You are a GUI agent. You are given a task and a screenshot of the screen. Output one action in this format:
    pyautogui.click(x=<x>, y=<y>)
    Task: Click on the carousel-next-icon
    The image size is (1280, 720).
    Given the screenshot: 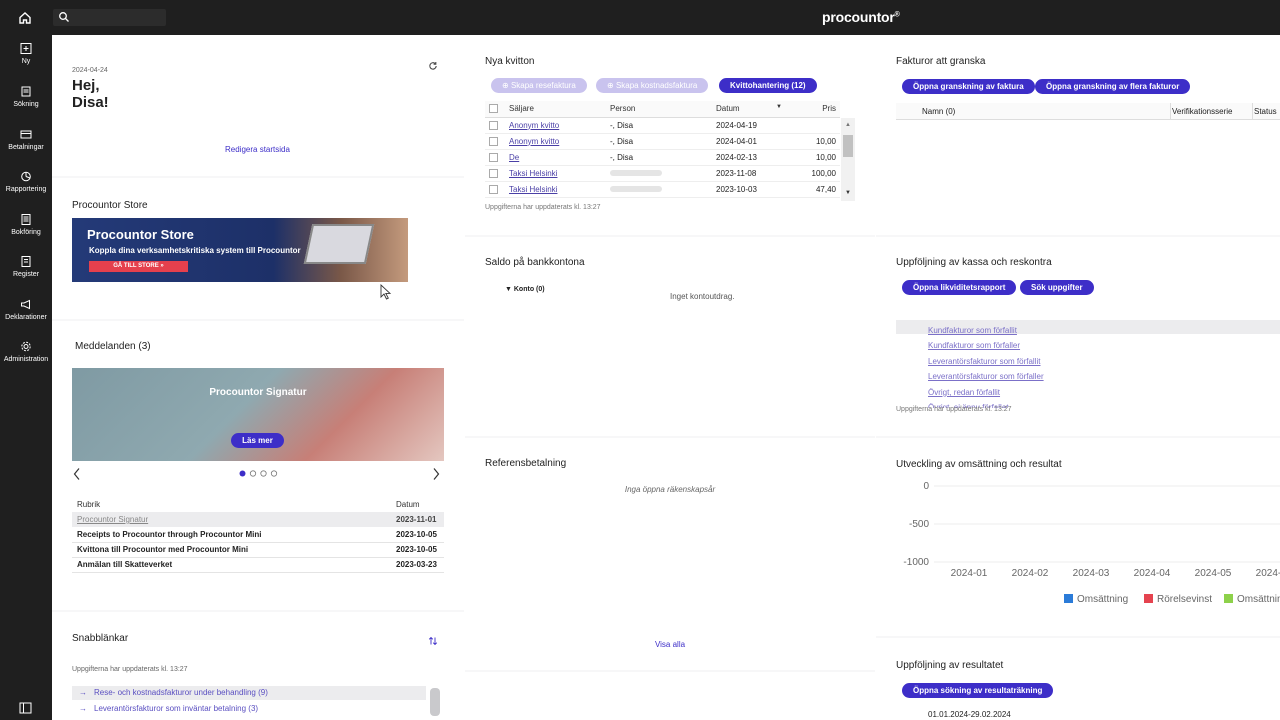 What is the action you would take?
    pyautogui.click(x=436, y=474)
    